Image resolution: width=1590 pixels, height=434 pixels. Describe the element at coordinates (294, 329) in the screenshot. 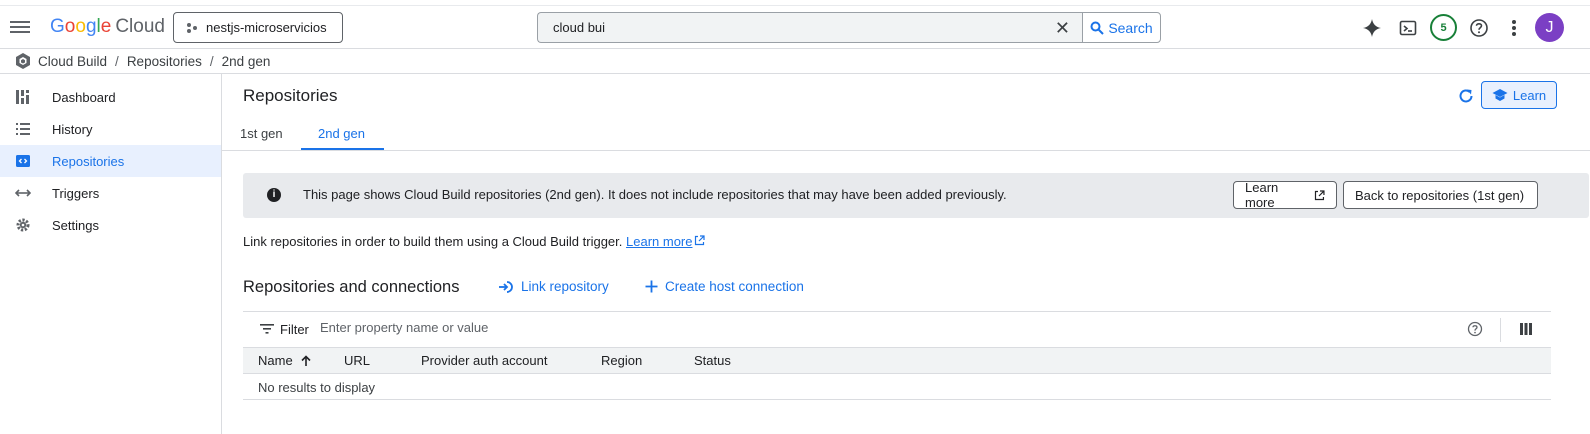

I see `filter-label: Filter` at that location.